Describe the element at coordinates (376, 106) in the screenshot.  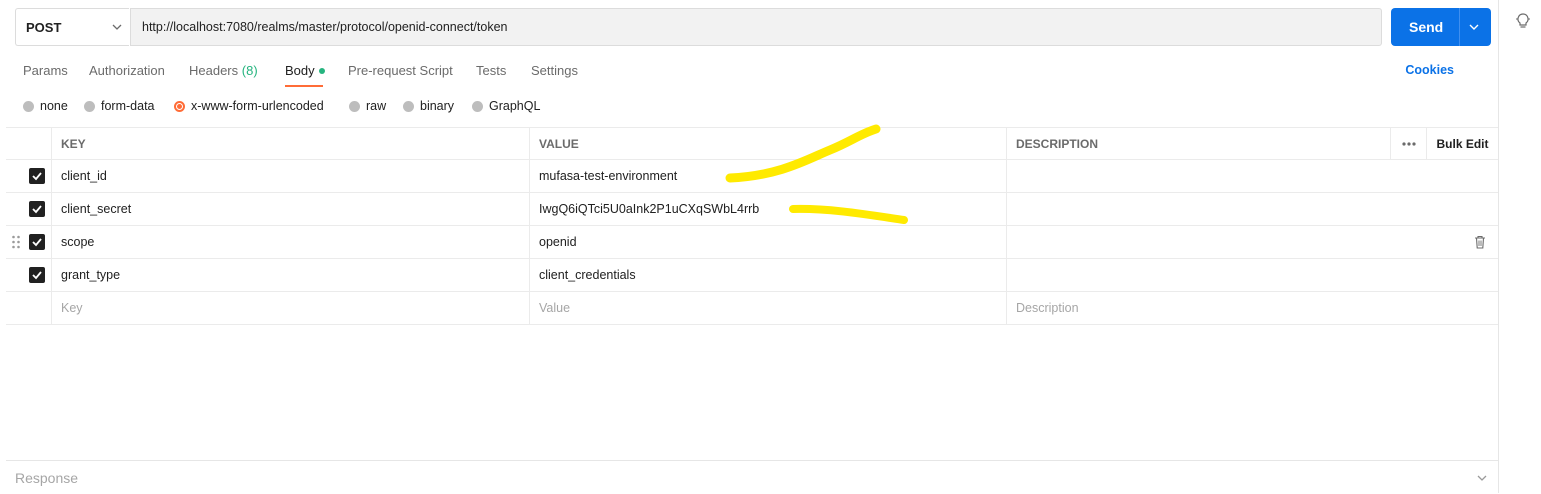
I see `radio-label: raw` at that location.